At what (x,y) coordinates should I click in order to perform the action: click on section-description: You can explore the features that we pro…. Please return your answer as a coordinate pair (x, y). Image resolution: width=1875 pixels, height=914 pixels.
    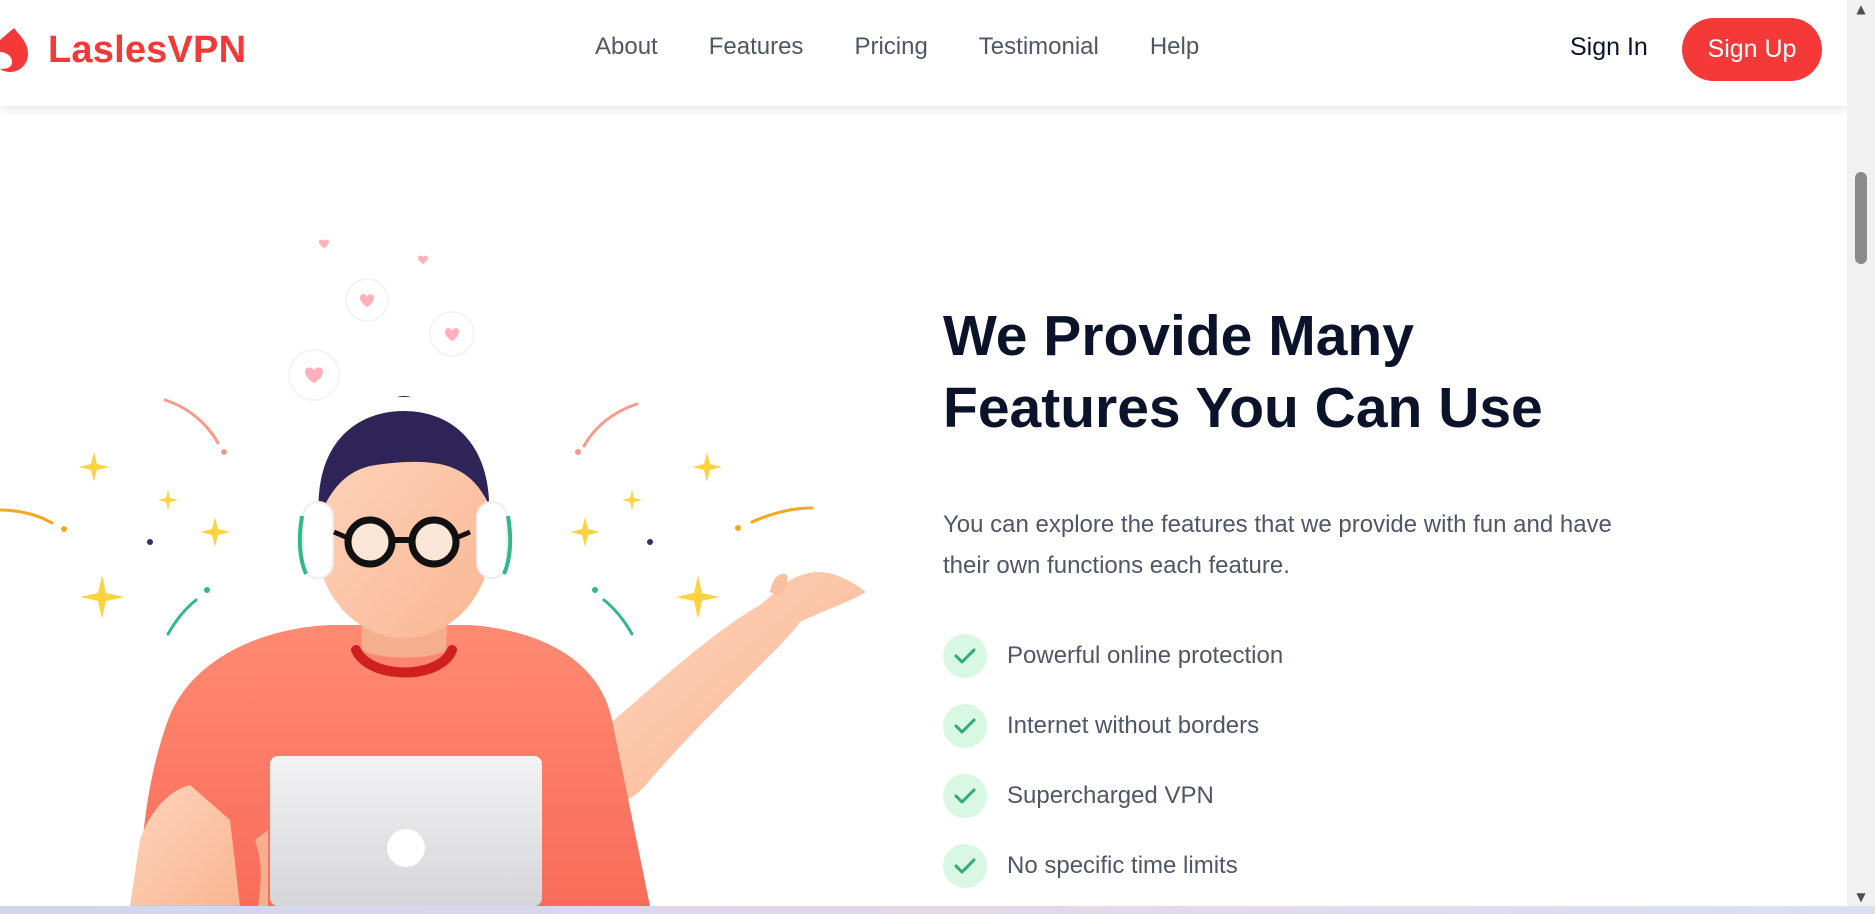
    Looking at the image, I should click on (1277, 545).